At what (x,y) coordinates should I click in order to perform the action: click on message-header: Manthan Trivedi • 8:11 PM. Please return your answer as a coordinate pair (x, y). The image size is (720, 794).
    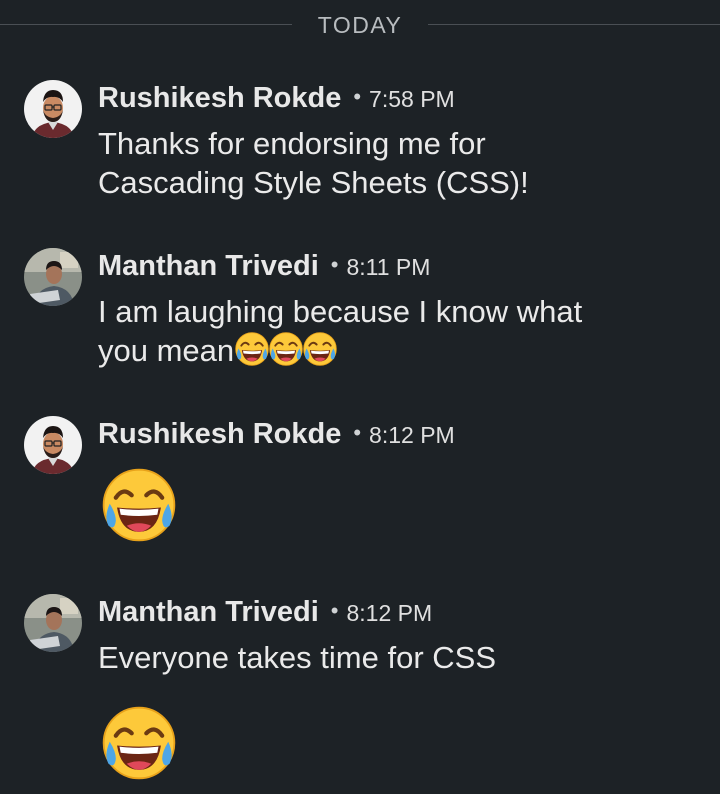
    Looking at the image, I should click on (264, 266).